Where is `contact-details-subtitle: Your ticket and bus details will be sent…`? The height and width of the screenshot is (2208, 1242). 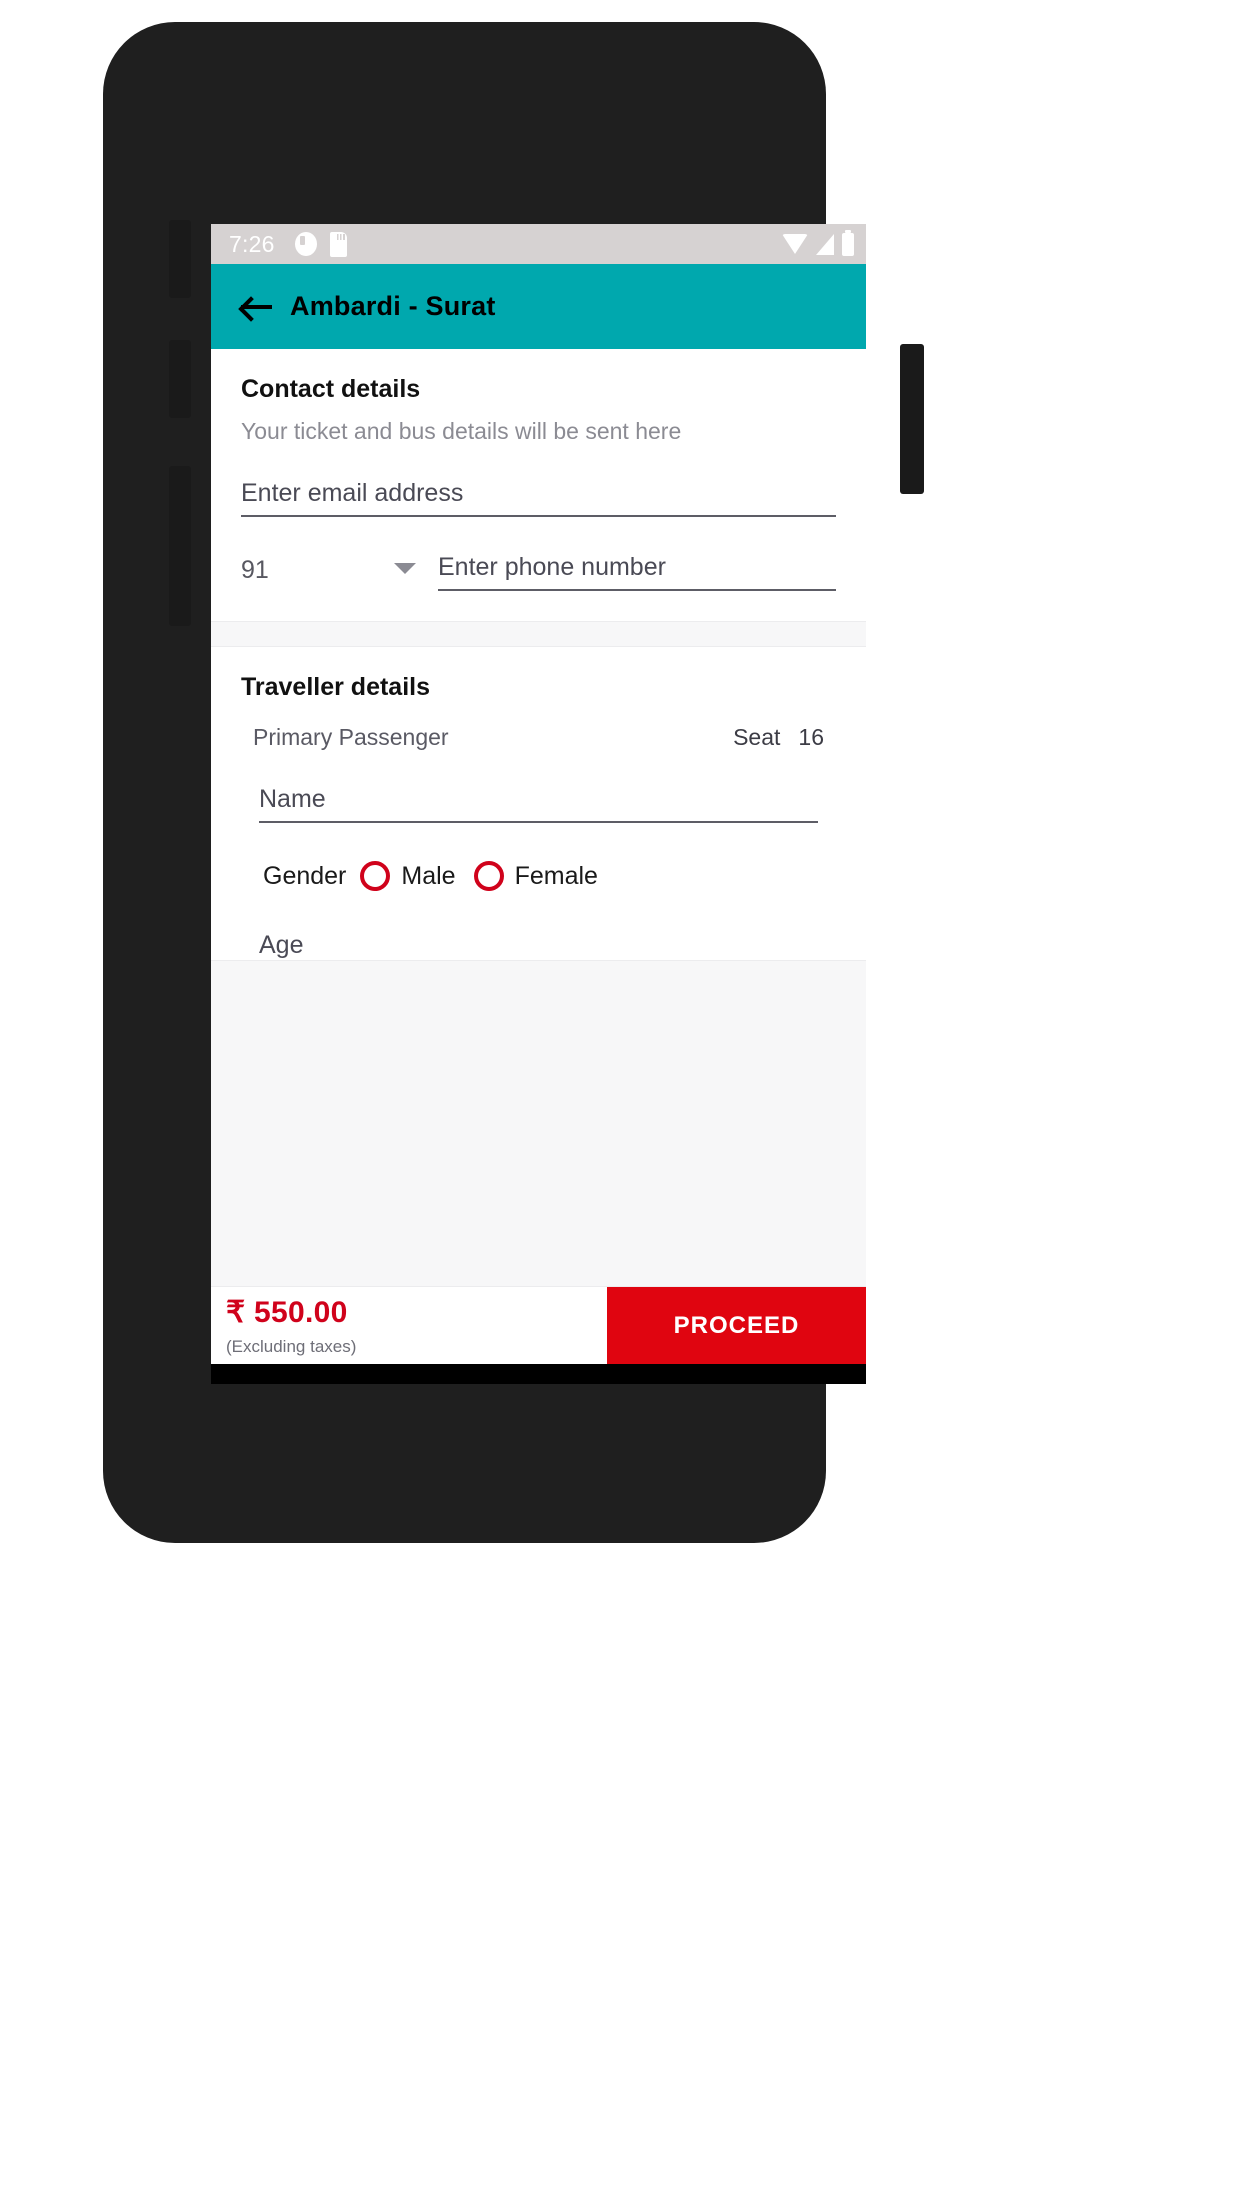 contact-details-subtitle: Your ticket and bus details will be sent… is located at coordinates (461, 431).